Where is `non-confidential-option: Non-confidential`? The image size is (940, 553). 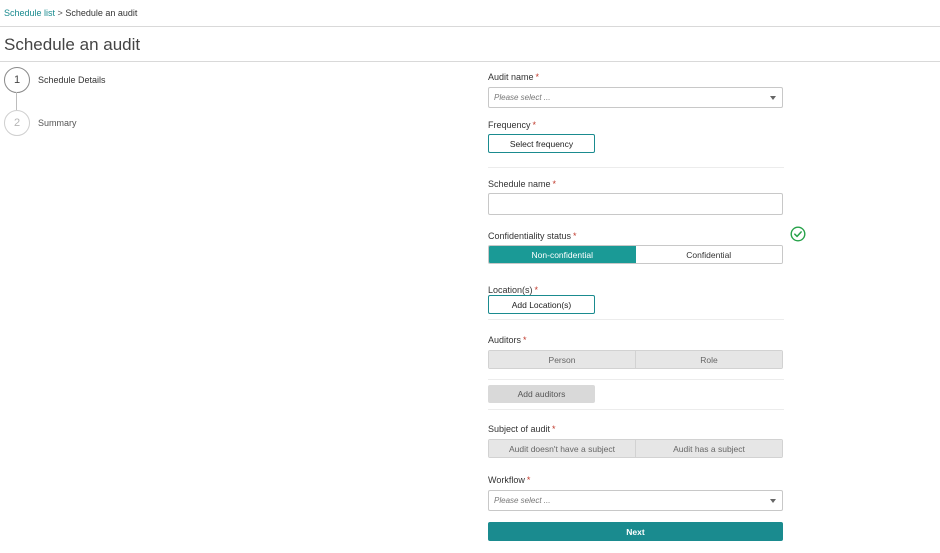 non-confidential-option: Non-confidential is located at coordinates (562, 254).